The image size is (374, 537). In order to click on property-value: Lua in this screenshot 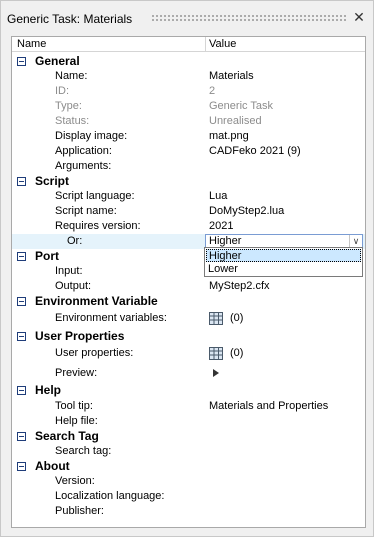, I will do `click(218, 196)`.